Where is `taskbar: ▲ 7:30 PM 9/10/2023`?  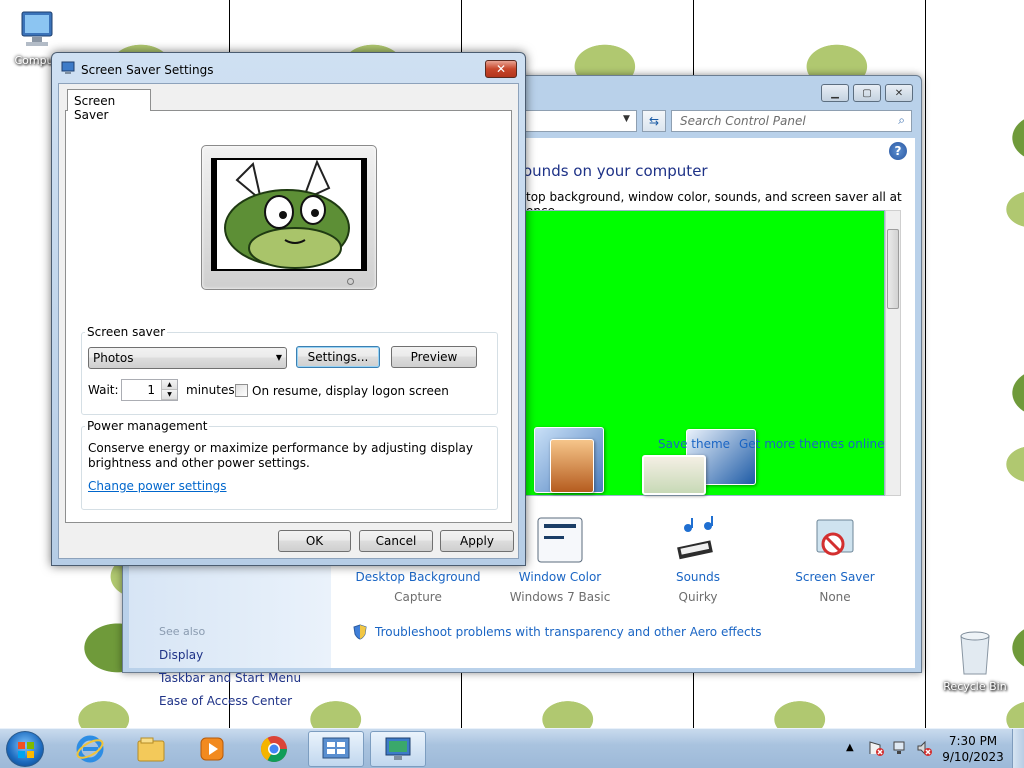
taskbar: ▲ 7:30 PM 9/10/2023 is located at coordinates (512, 748).